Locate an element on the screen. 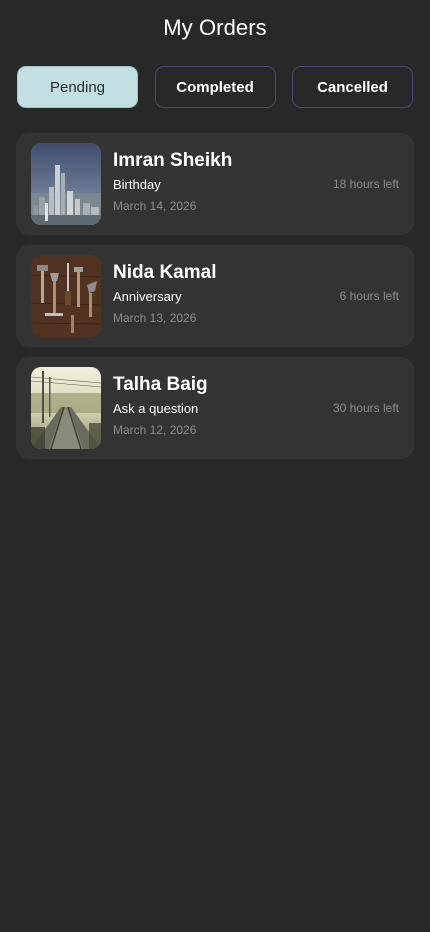 This screenshot has width=430, height=932. order-occasion: Ask a question is located at coordinates (156, 408).